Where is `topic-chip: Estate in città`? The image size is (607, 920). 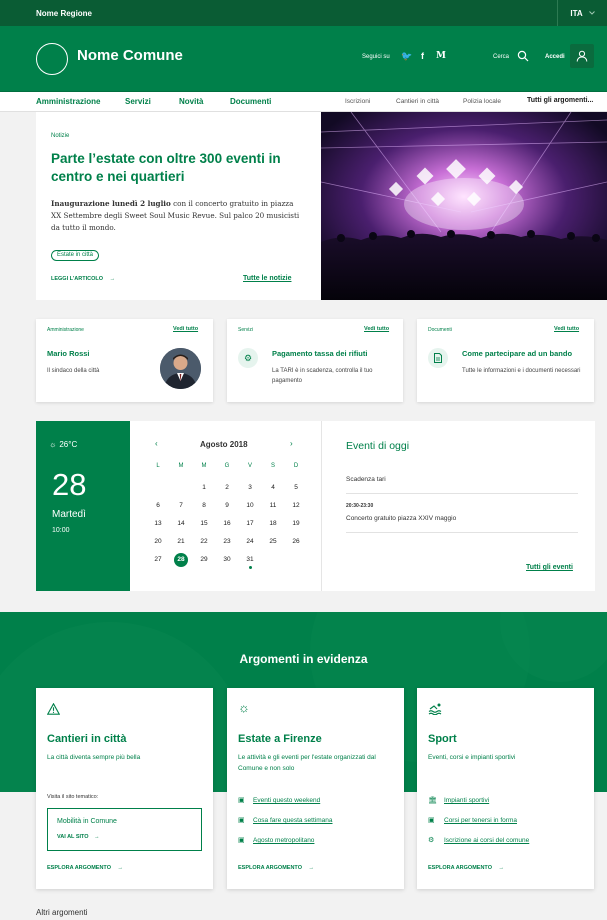
topic-chip: Estate in città is located at coordinates (75, 255).